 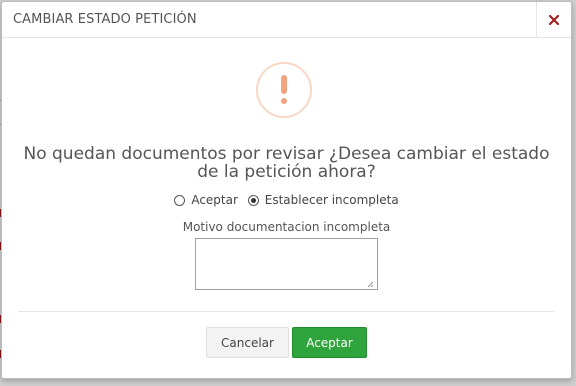 What do you see at coordinates (286, 311) in the screenshot?
I see `footer-divider` at bounding box center [286, 311].